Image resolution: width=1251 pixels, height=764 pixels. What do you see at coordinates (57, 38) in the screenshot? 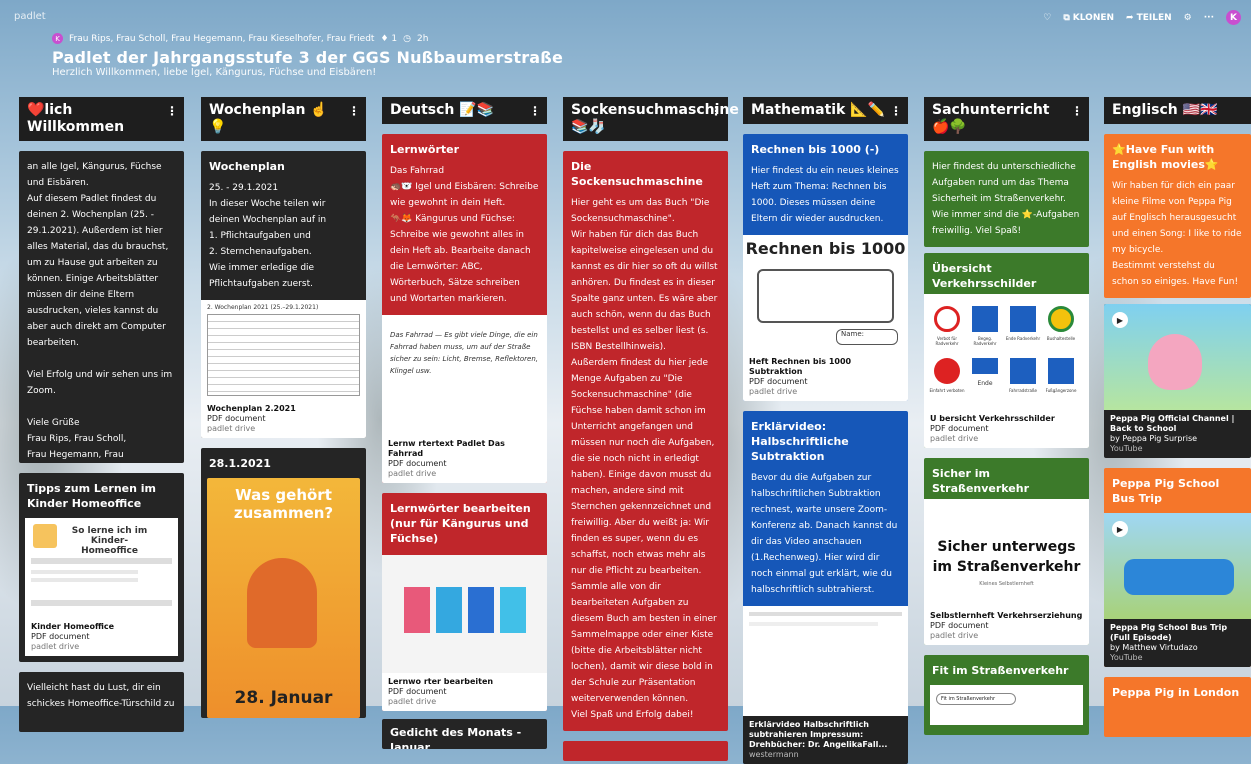
I see `author-avatar: K` at bounding box center [57, 38].